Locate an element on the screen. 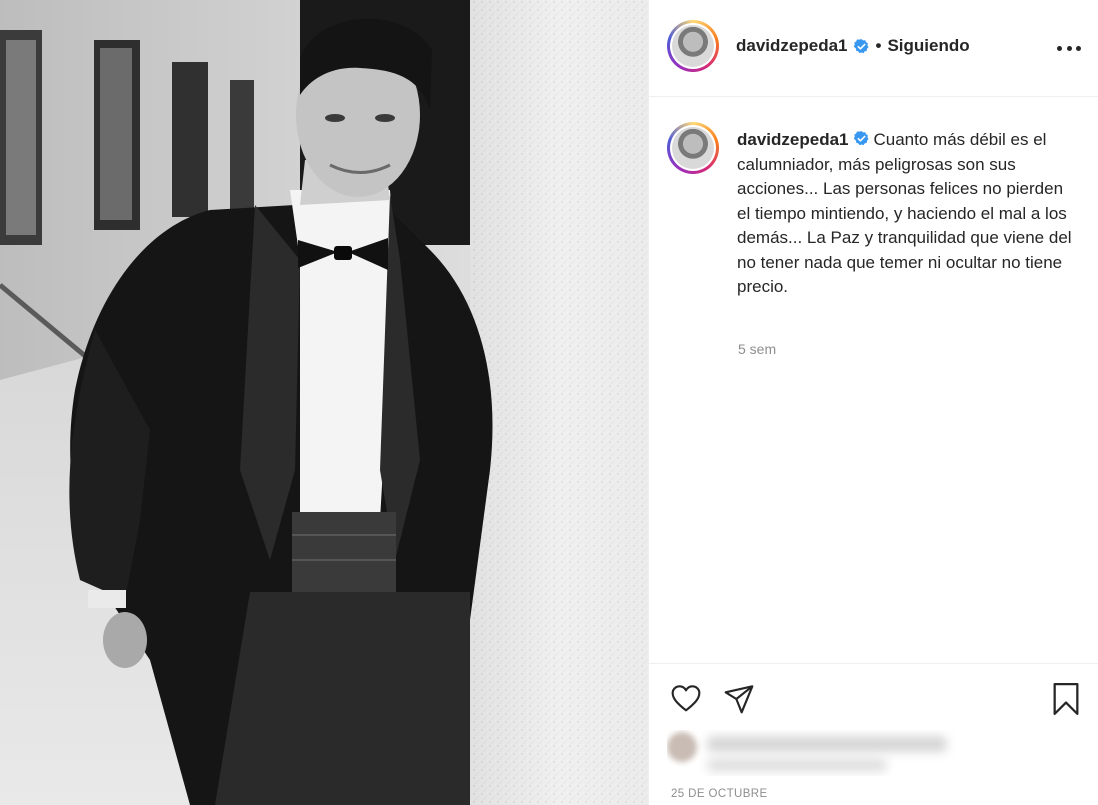 This screenshot has width=1098, height=805. post-header: davidzepeda1 • Siguiendo is located at coordinates (873, 48).